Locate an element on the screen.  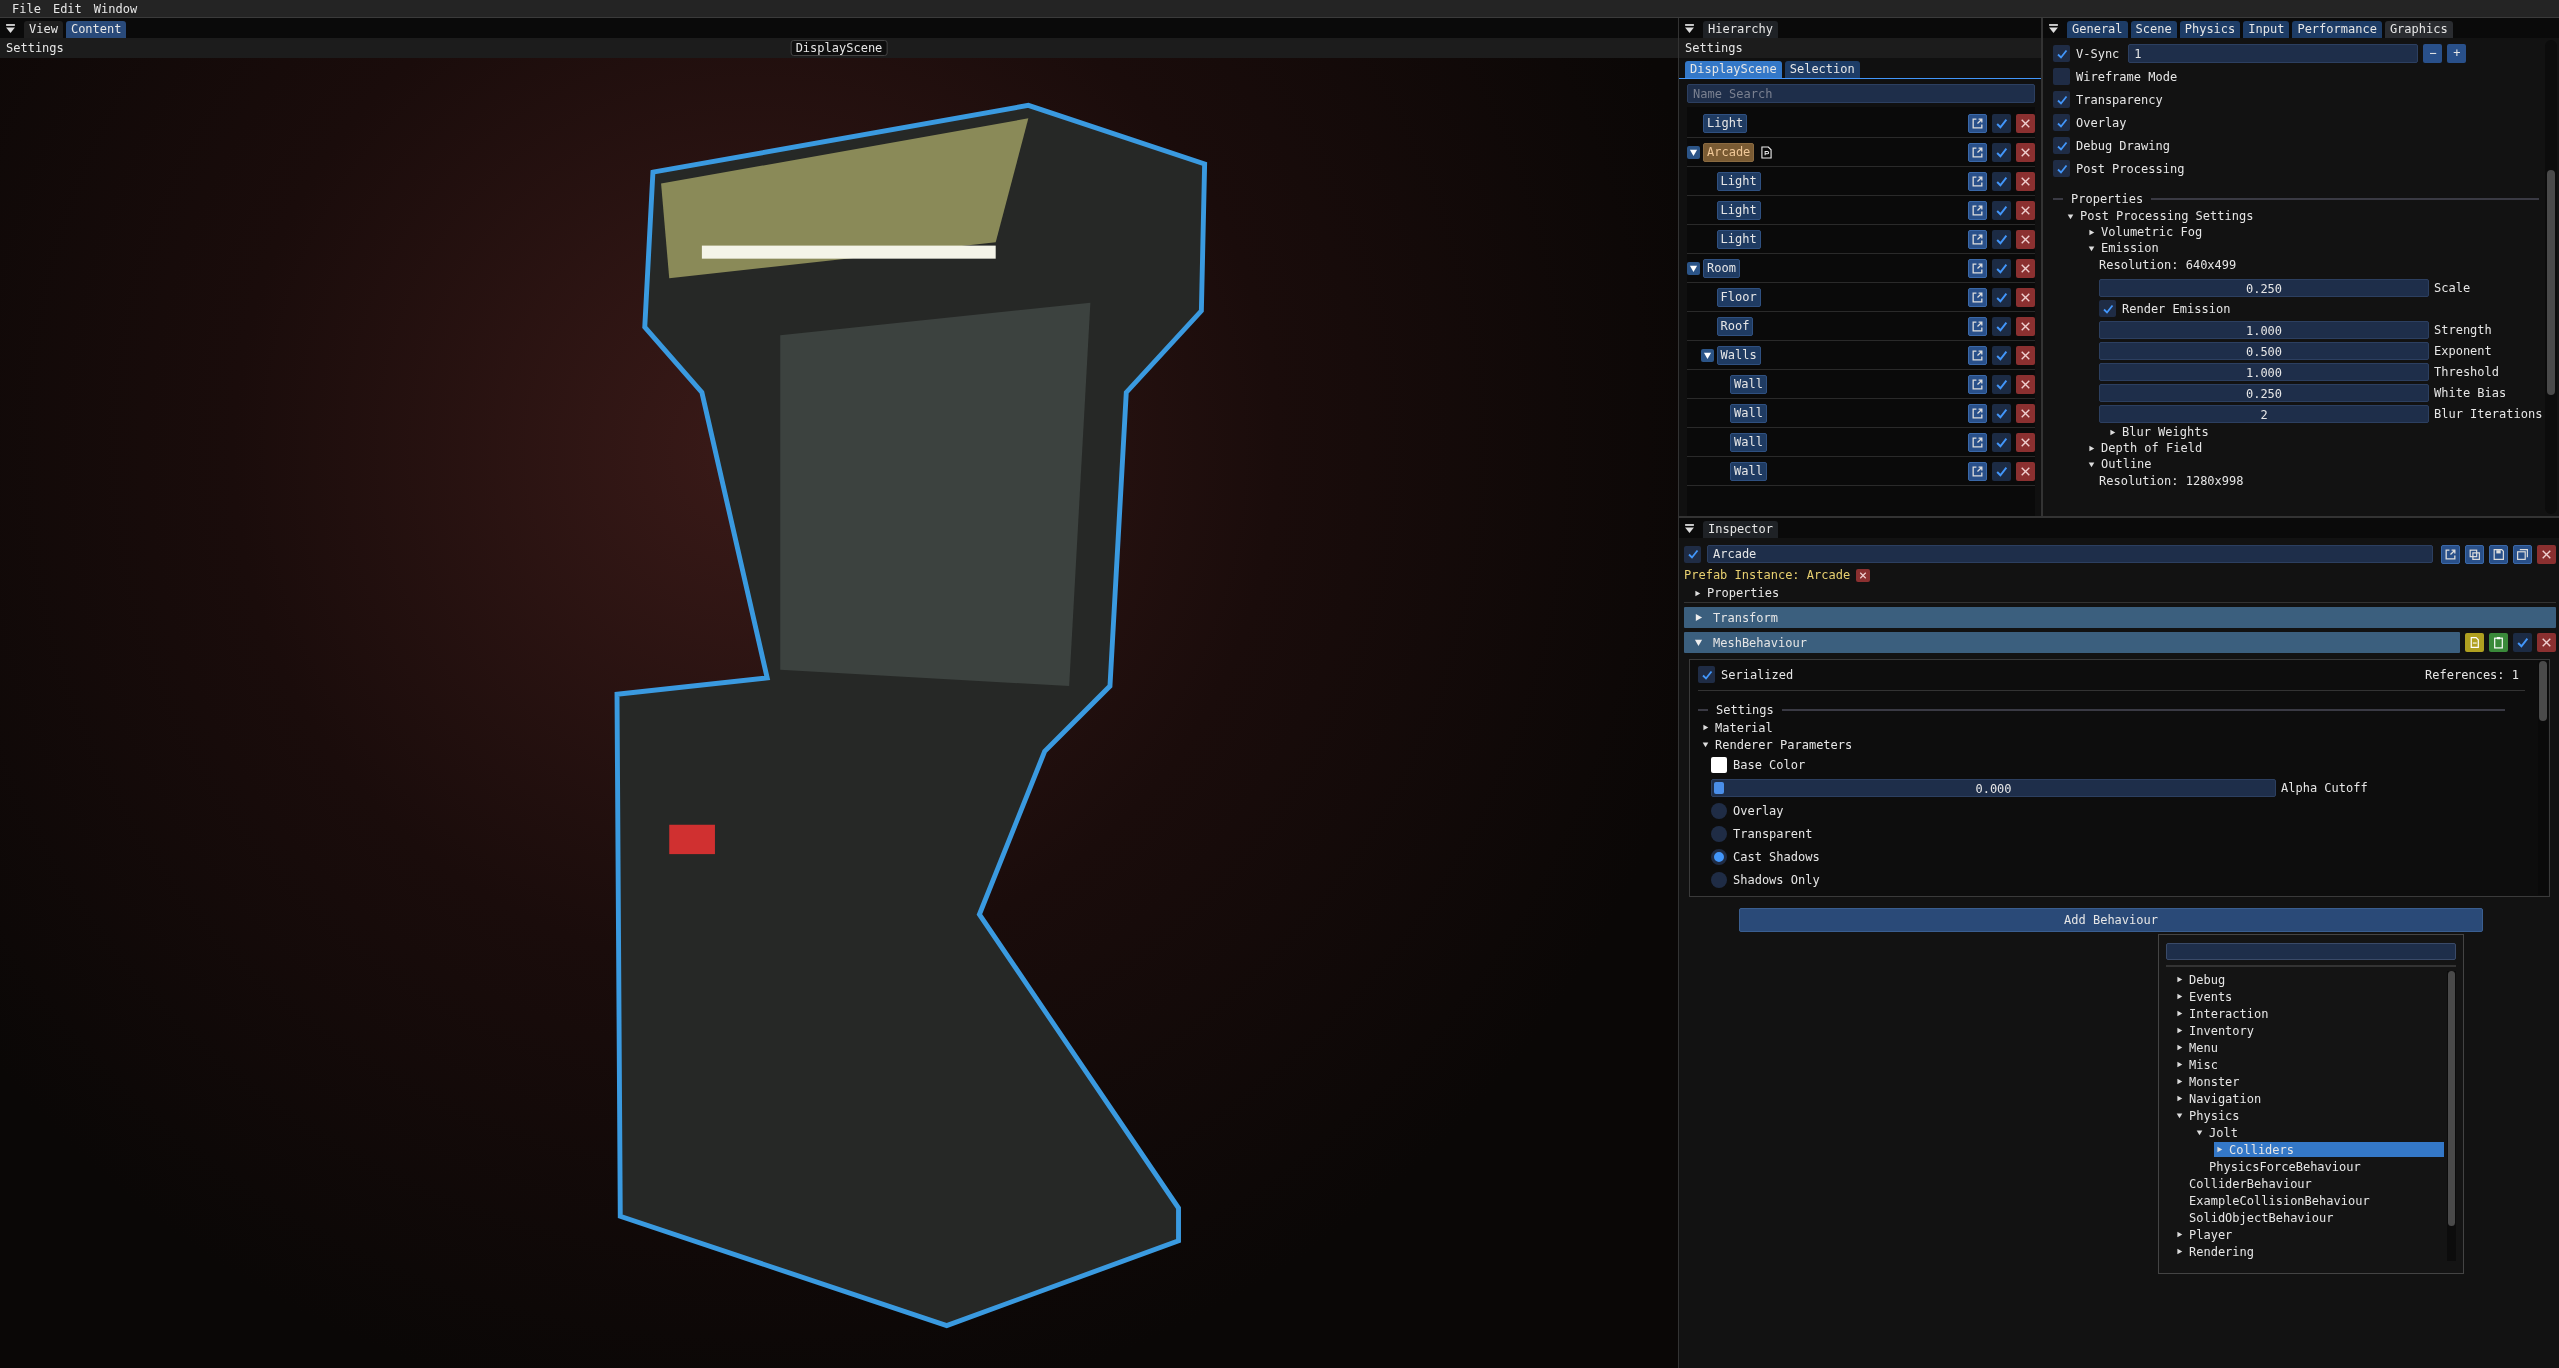
tab: Performance is located at coordinates (2337, 29).